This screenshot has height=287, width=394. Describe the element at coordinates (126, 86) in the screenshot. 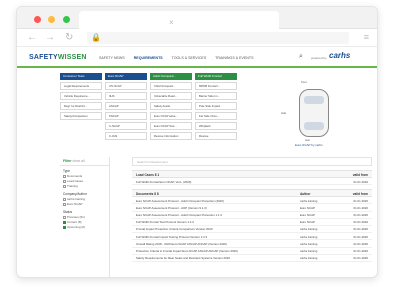

I see `dropdown-item: US NCAP` at that location.